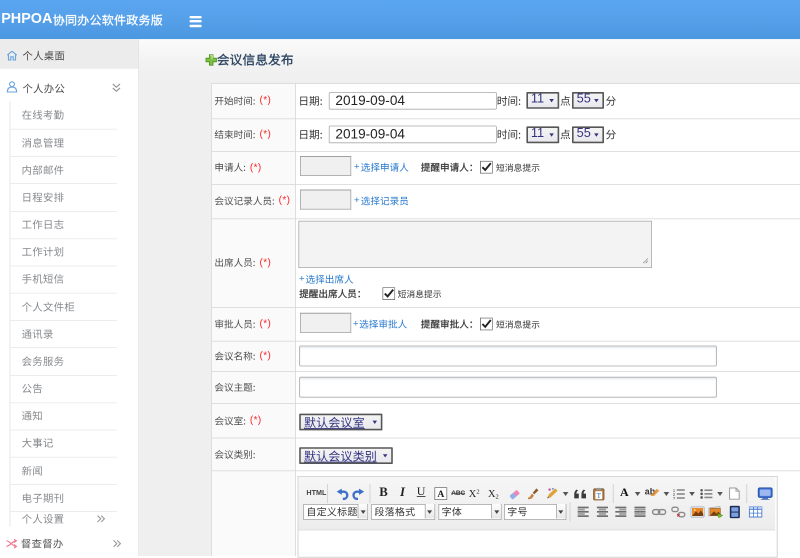  I want to click on svg-text: 3, so click(674, 497).